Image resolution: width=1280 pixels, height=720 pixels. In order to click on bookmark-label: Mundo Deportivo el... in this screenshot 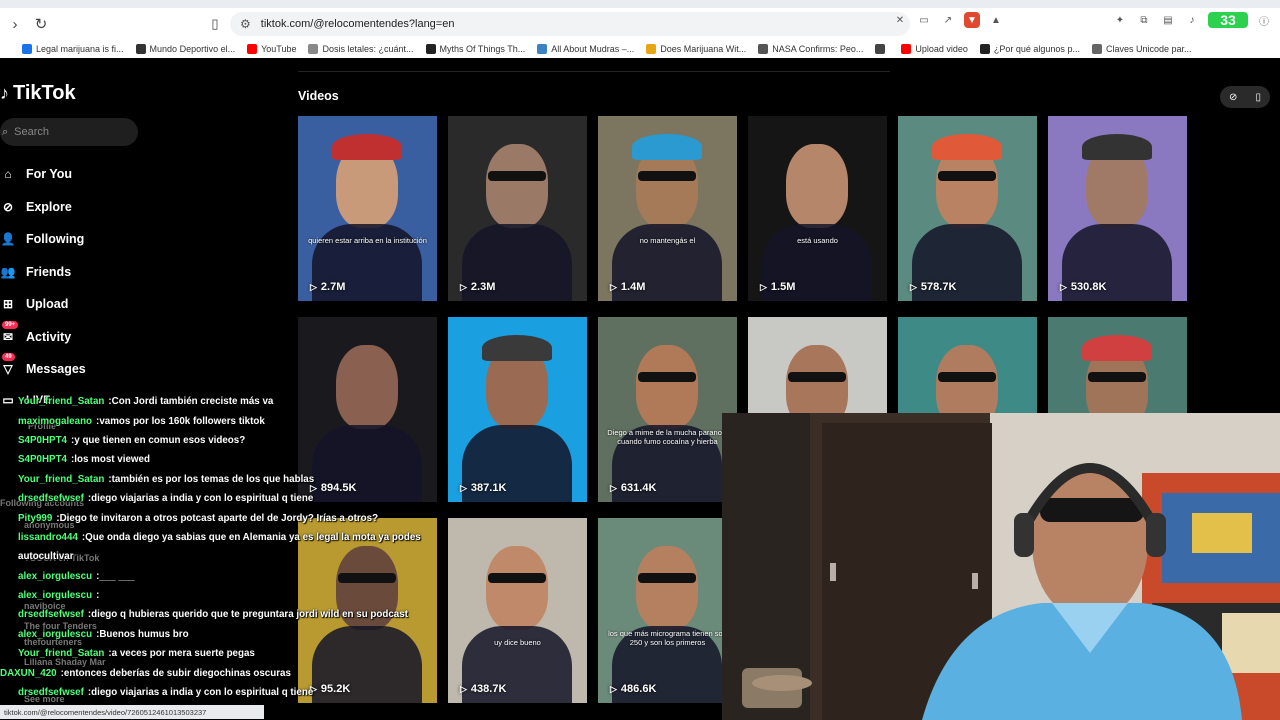, I will do `click(192, 49)`.